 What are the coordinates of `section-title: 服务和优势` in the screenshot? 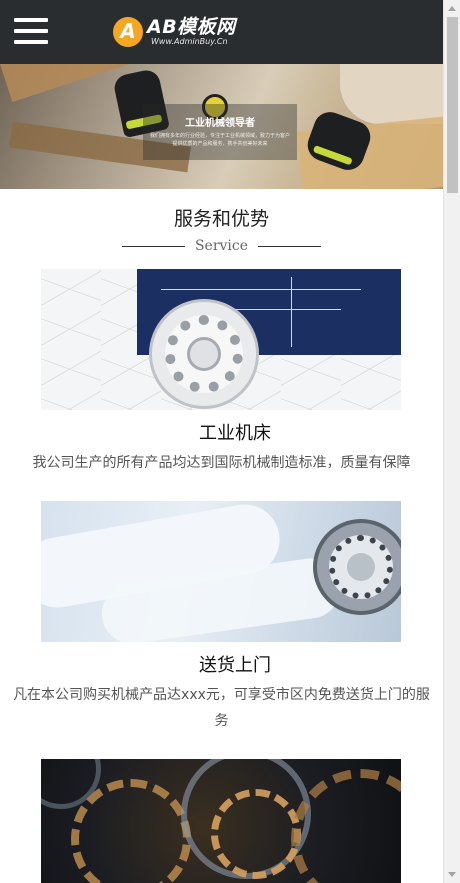 It's located at (221, 219).